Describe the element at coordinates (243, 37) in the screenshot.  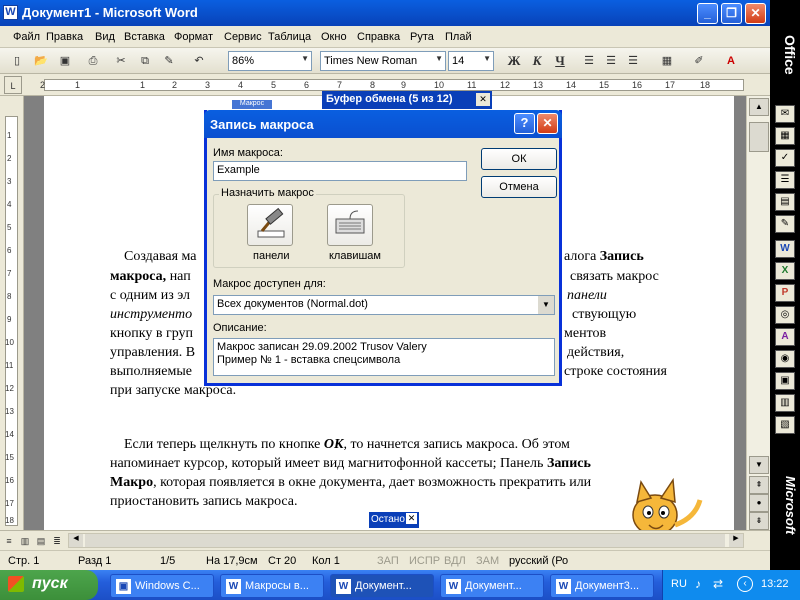
I see `menu-tools: Сервис` at that location.